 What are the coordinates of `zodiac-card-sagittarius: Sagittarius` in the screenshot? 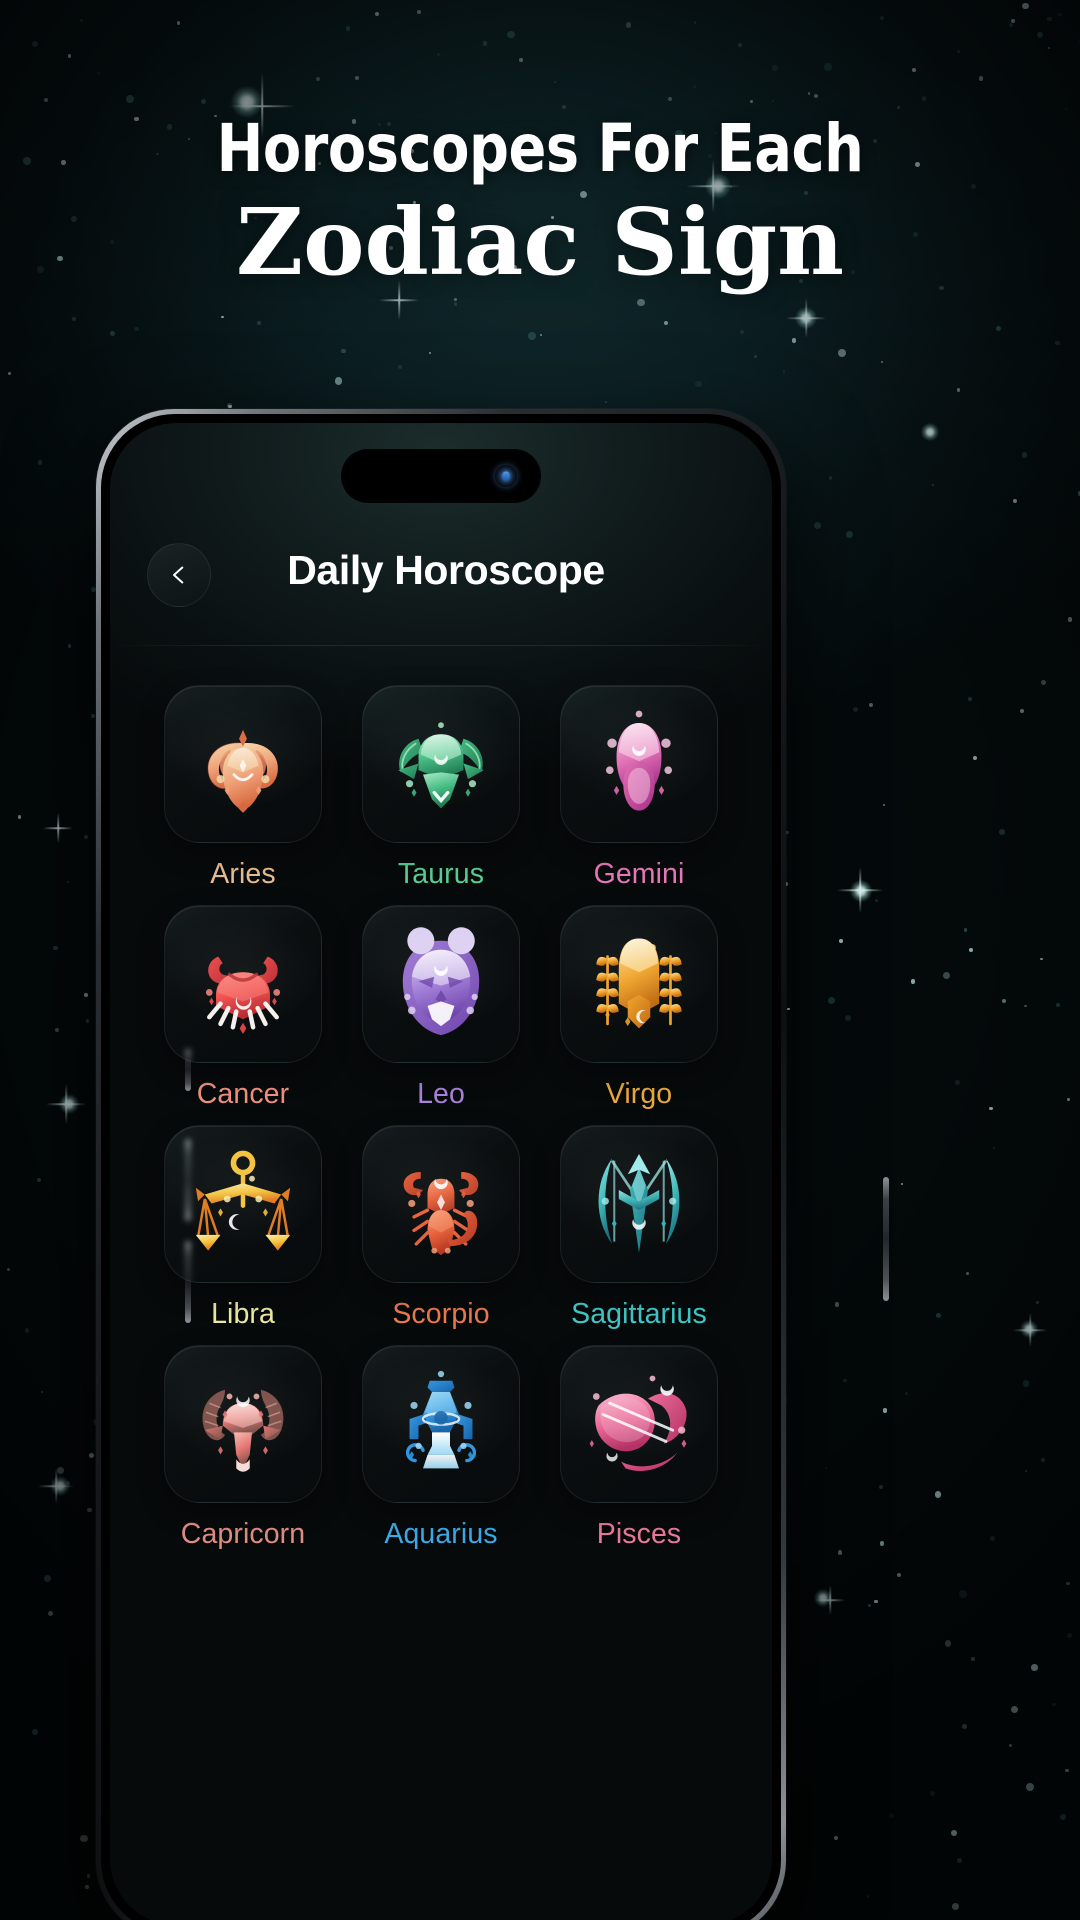 It's located at (639, 1228).